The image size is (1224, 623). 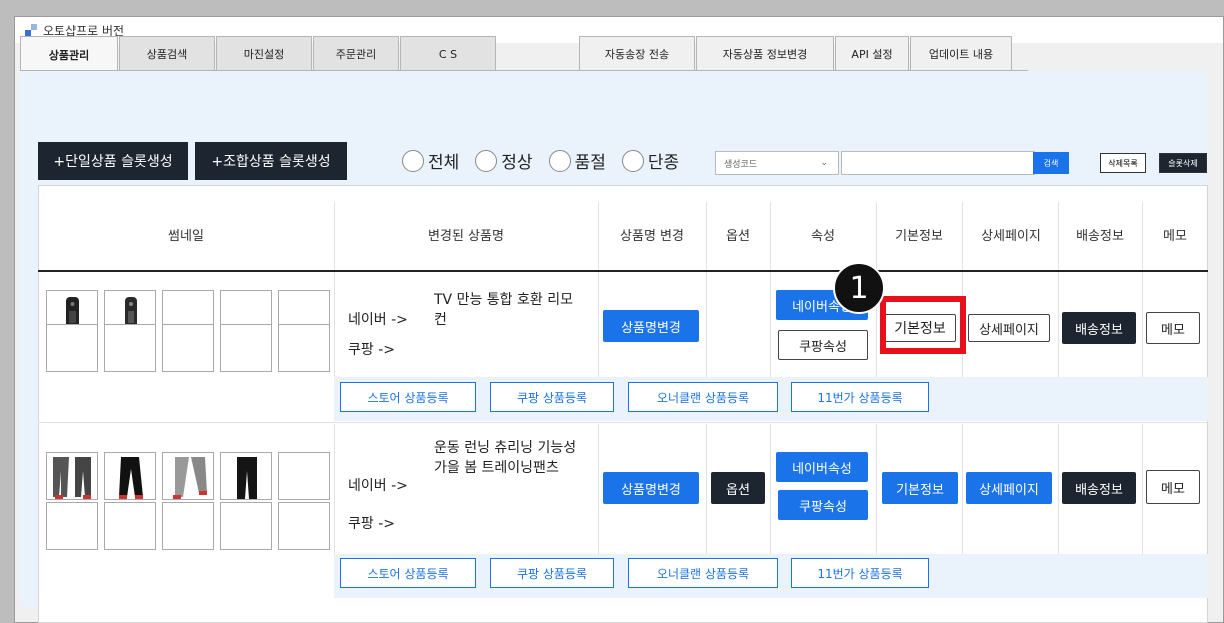 I want to click on tab-order-management: 주문관리, so click(x=356, y=53).